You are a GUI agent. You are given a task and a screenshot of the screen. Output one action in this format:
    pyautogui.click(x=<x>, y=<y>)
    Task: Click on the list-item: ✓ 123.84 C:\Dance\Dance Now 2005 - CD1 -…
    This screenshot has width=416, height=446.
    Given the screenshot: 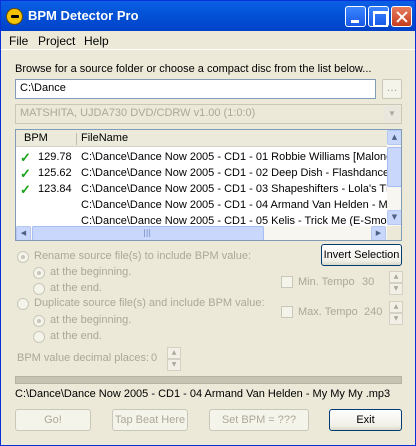 What is the action you would take?
    pyautogui.click(x=204, y=190)
    